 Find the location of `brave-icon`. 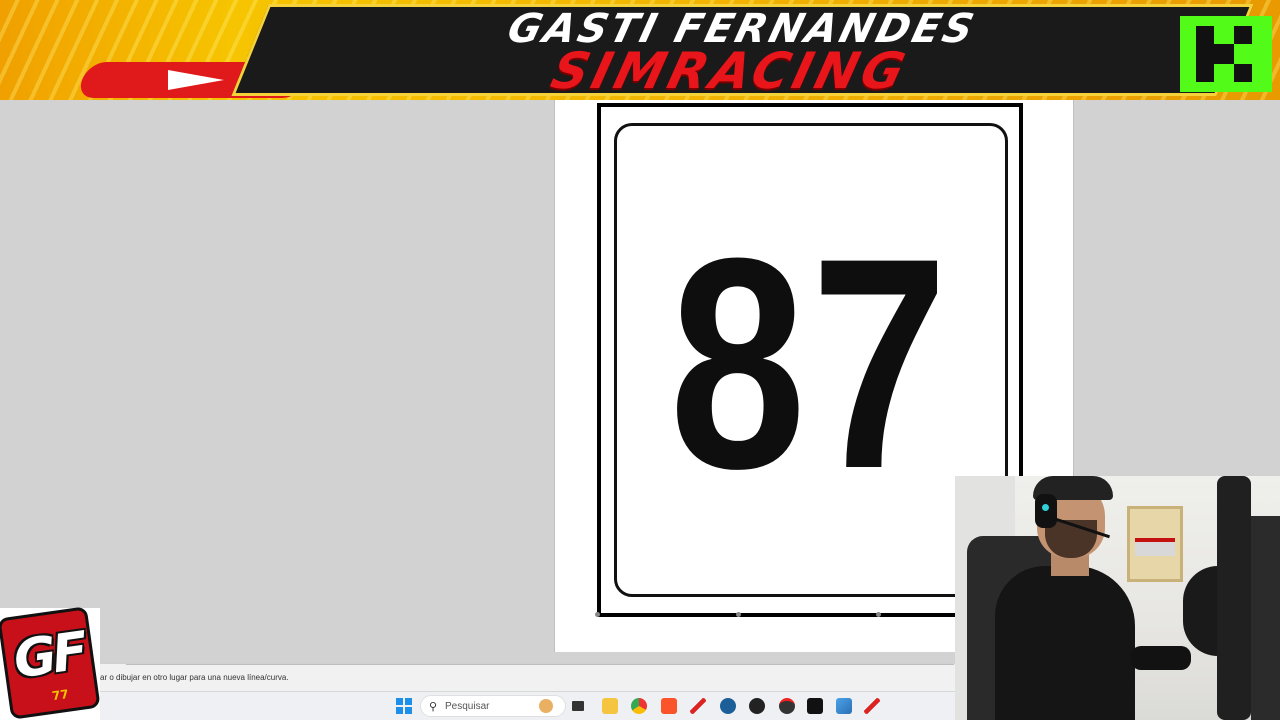

brave-icon is located at coordinates (669, 706).